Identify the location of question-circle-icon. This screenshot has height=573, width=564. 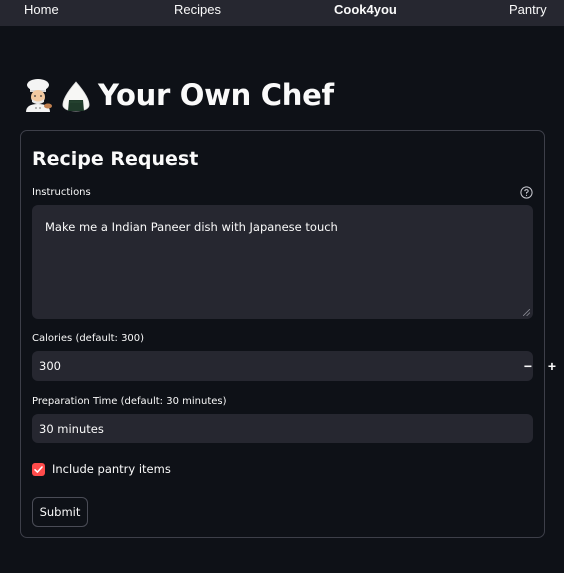
(526, 192).